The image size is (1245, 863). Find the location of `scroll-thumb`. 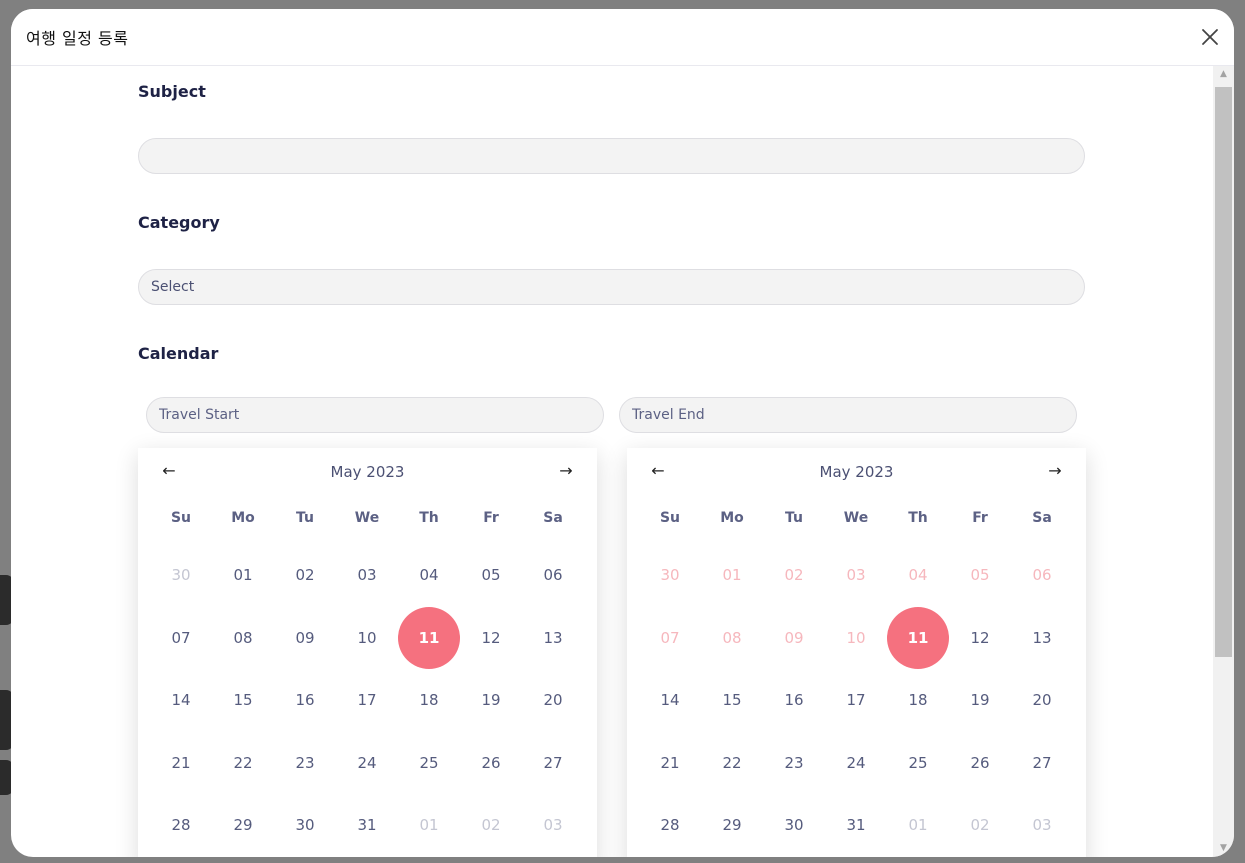

scroll-thumb is located at coordinates (1223, 372).